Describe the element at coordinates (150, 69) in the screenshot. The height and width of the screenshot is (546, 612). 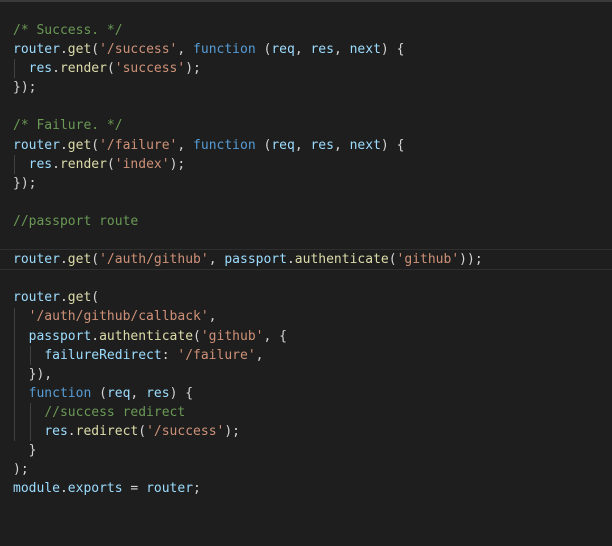
I see `code-token: 'success'` at that location.